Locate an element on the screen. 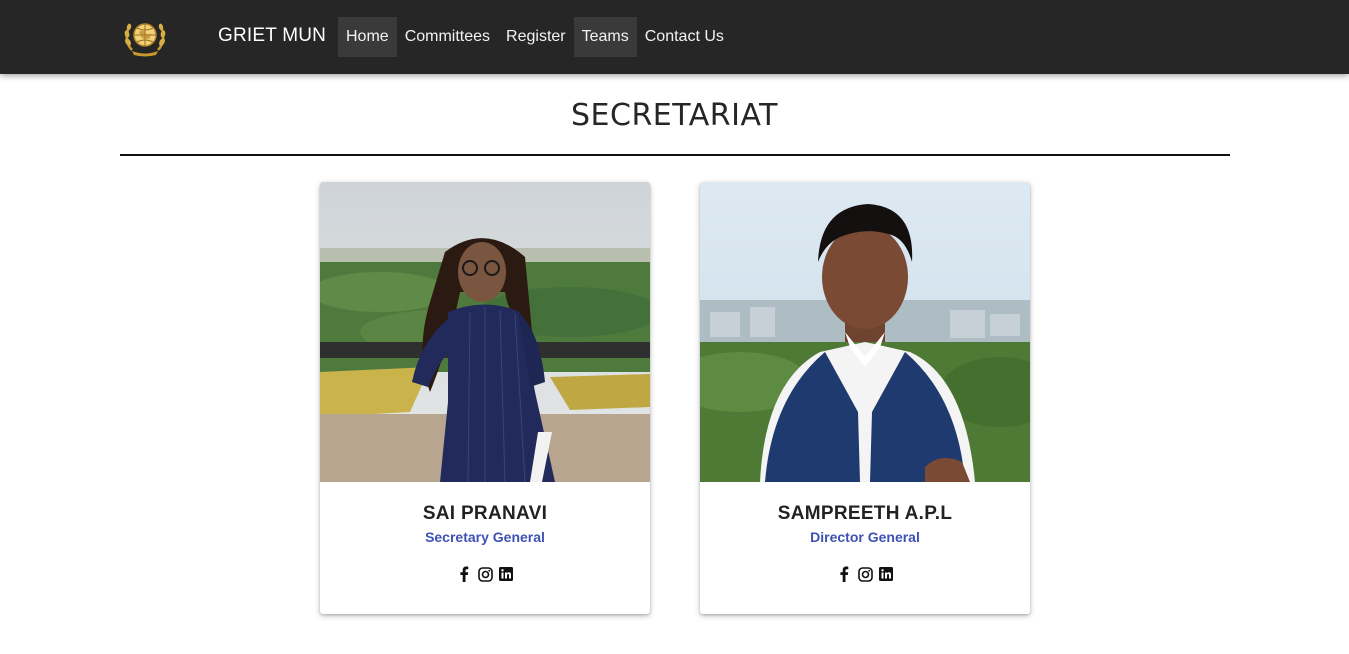 This screenshot has height=654, width=1349. nav-link-committees: Committees is located at coordinates (447, 37).